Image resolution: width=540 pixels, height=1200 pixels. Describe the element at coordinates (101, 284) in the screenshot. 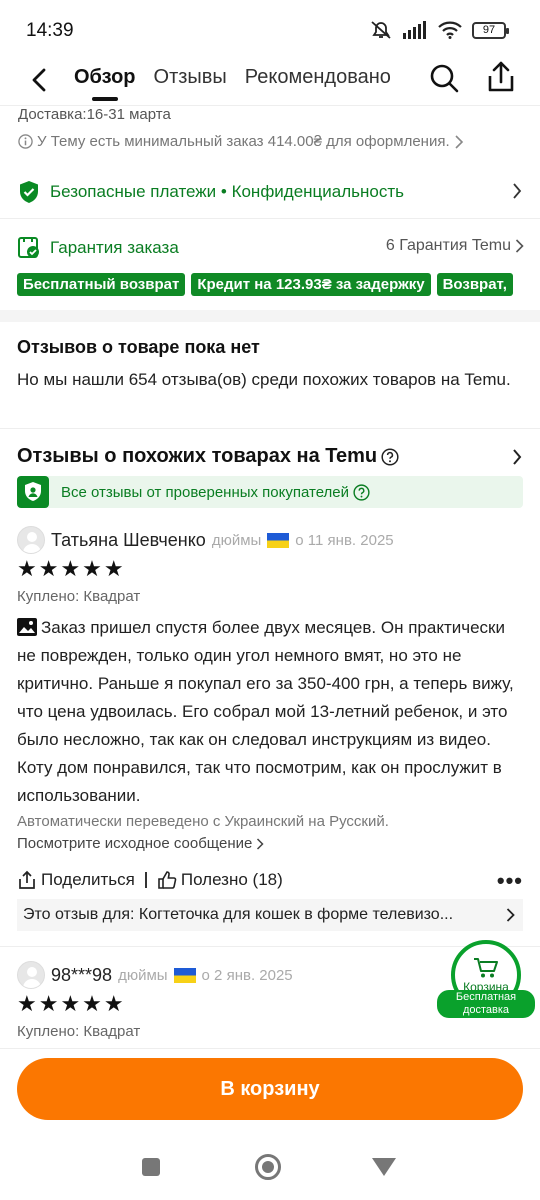

I see `badge-free-return: Бесплатный возврат` at that location.